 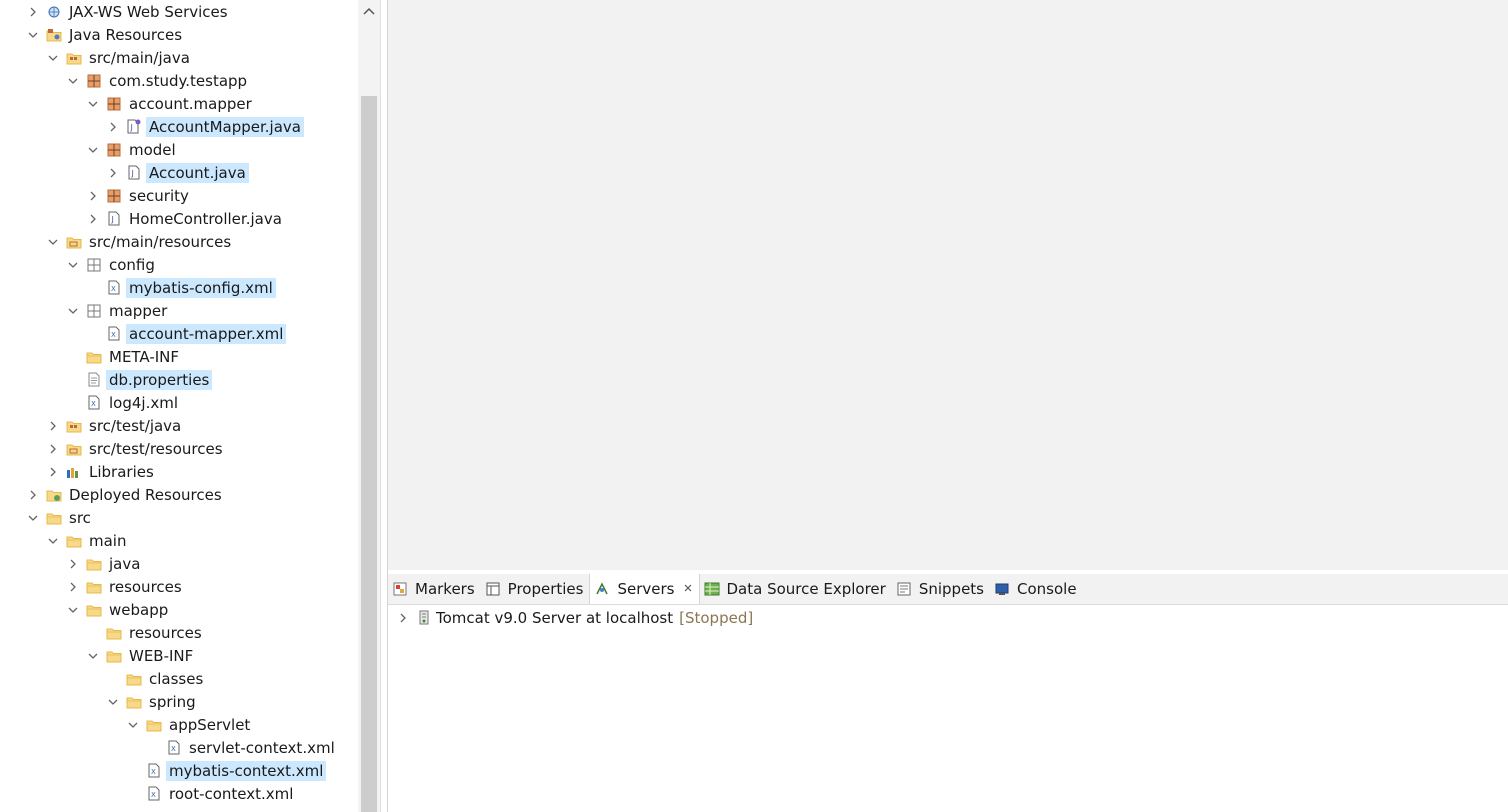 I want to click on server-row: Tomcat v9.0 Server at localhost [Stopped], so click(x=574, y=617).